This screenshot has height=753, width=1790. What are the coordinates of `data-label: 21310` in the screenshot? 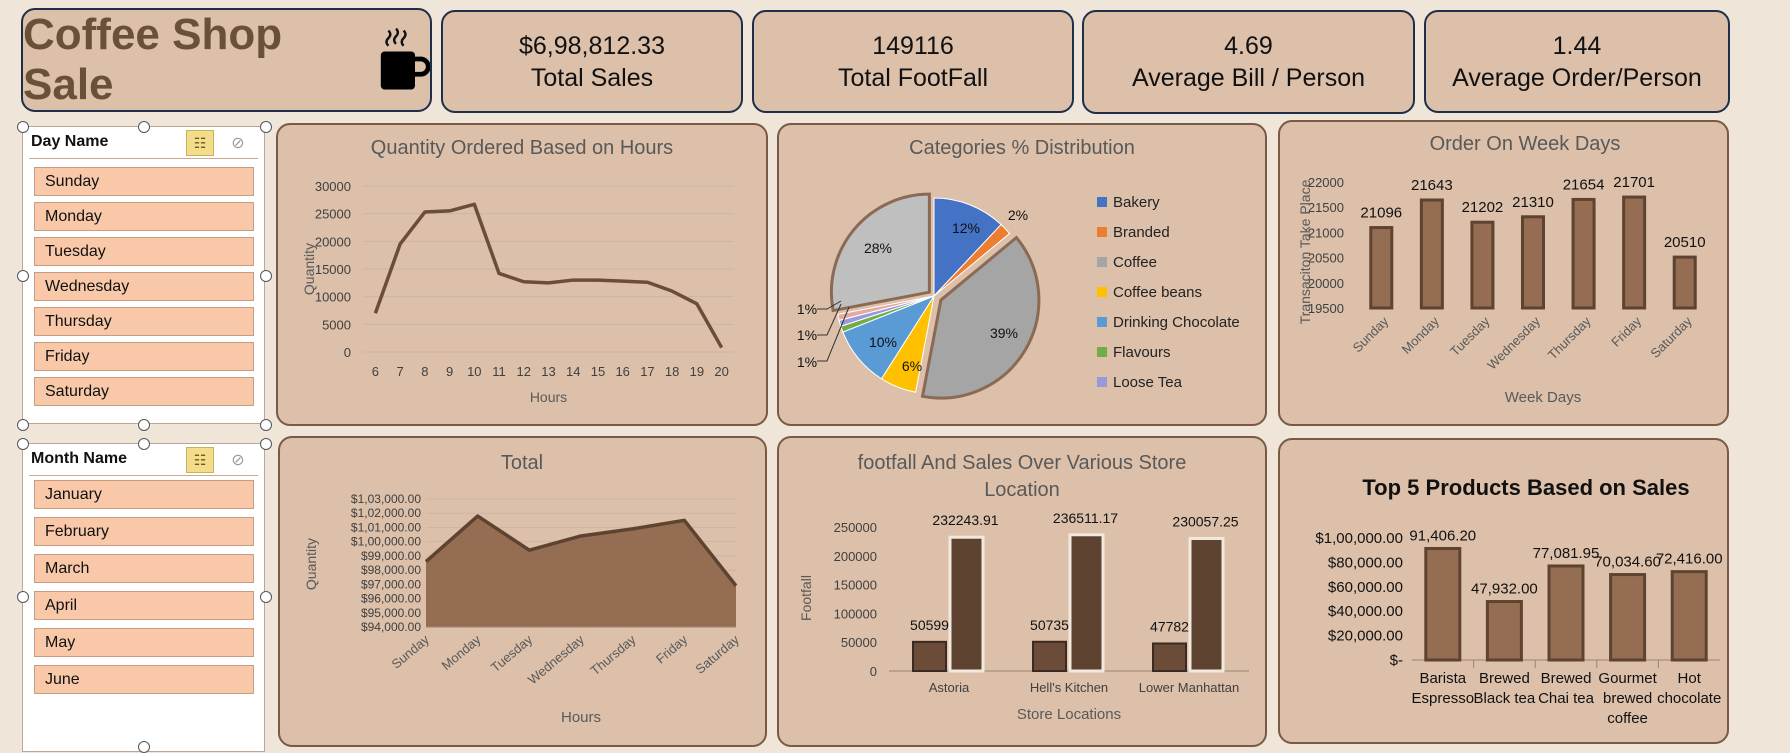 It's located at (1533, 202).